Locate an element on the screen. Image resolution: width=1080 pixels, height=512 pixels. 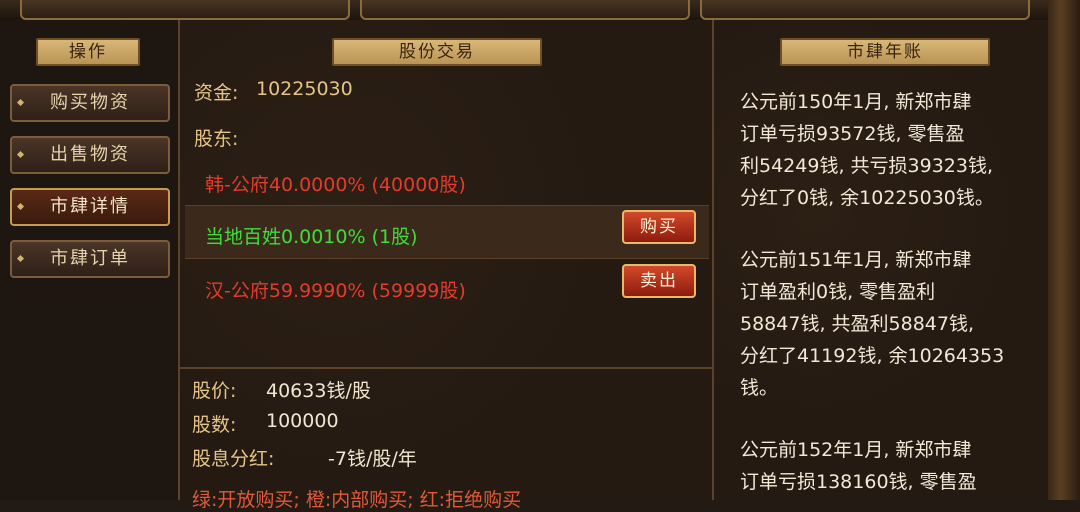
scroll-frame is located at coordinates (1064, 250).